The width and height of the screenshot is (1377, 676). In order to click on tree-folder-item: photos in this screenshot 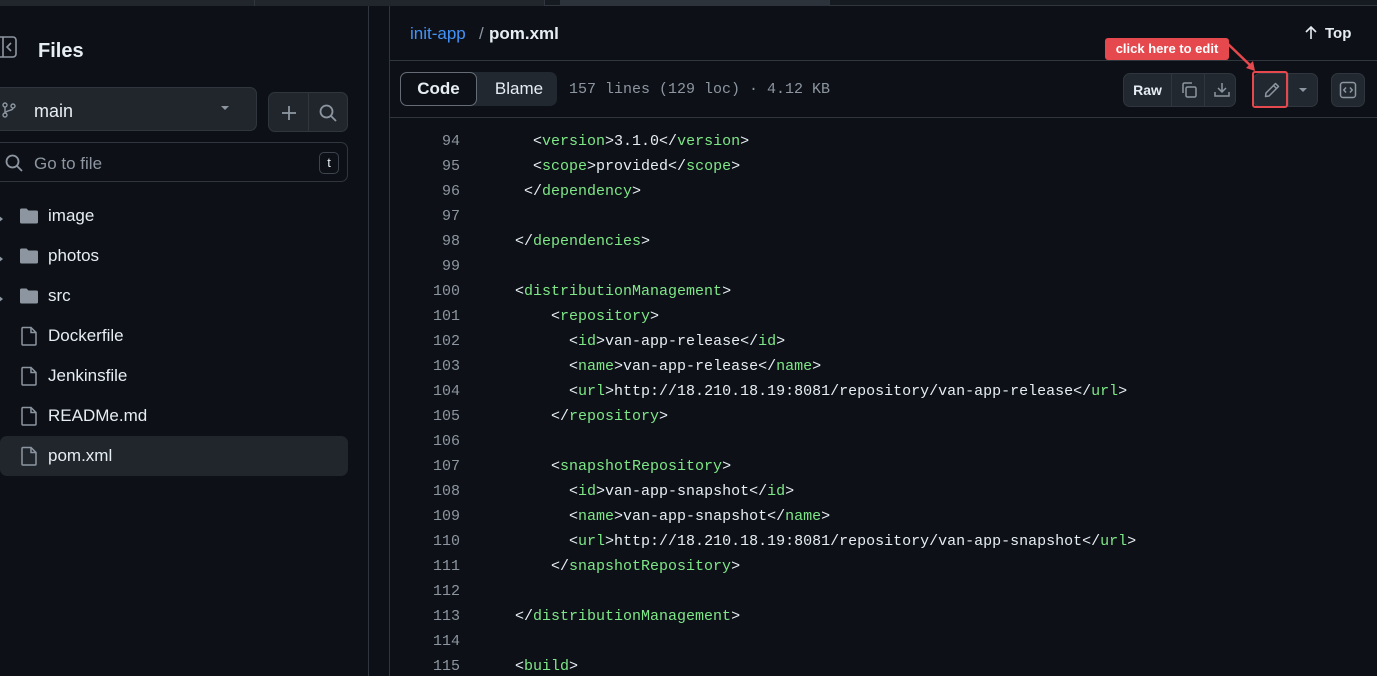, I will do `click(174, 256)`.